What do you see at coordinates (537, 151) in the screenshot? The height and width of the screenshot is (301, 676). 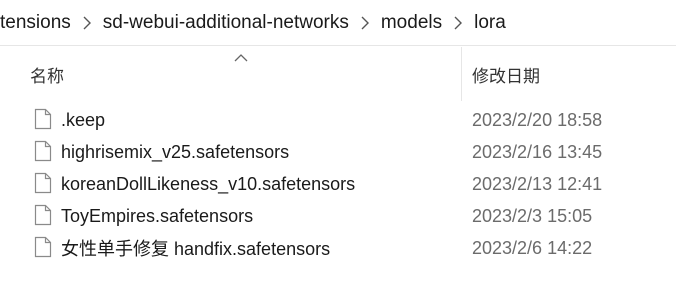 I see `file-date-modified: 2023/2/16 13:45` at bounding box center [537, 151].